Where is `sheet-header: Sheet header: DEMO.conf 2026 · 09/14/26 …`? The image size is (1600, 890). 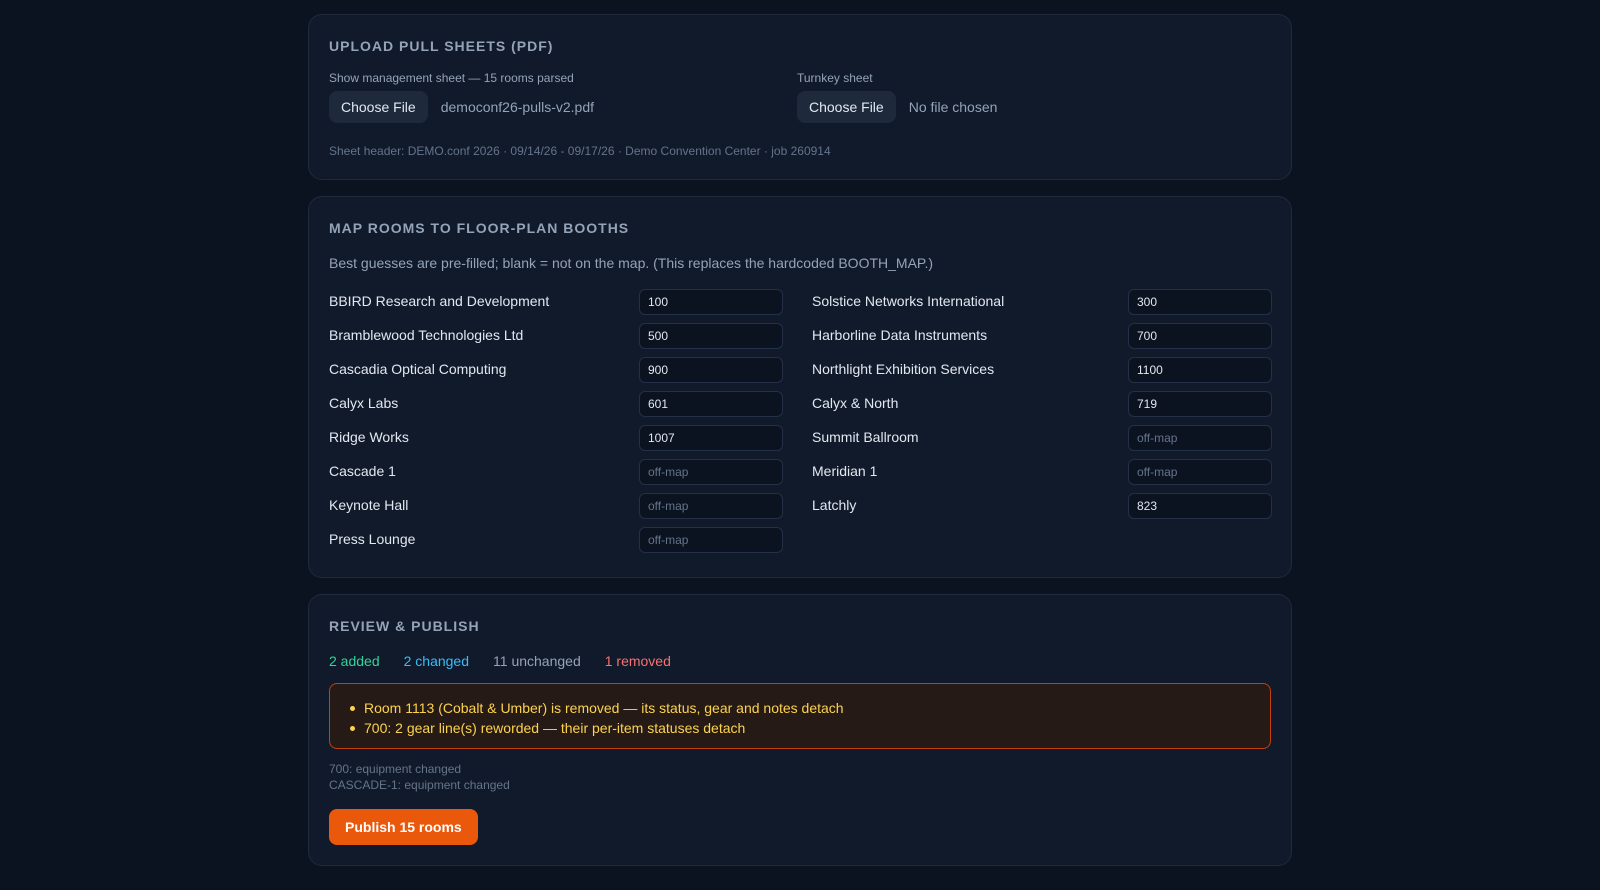
sheet-header: Sheet header: DEMO.conf 2026 · 09/14/26 … is located at coordinates (580, 151).